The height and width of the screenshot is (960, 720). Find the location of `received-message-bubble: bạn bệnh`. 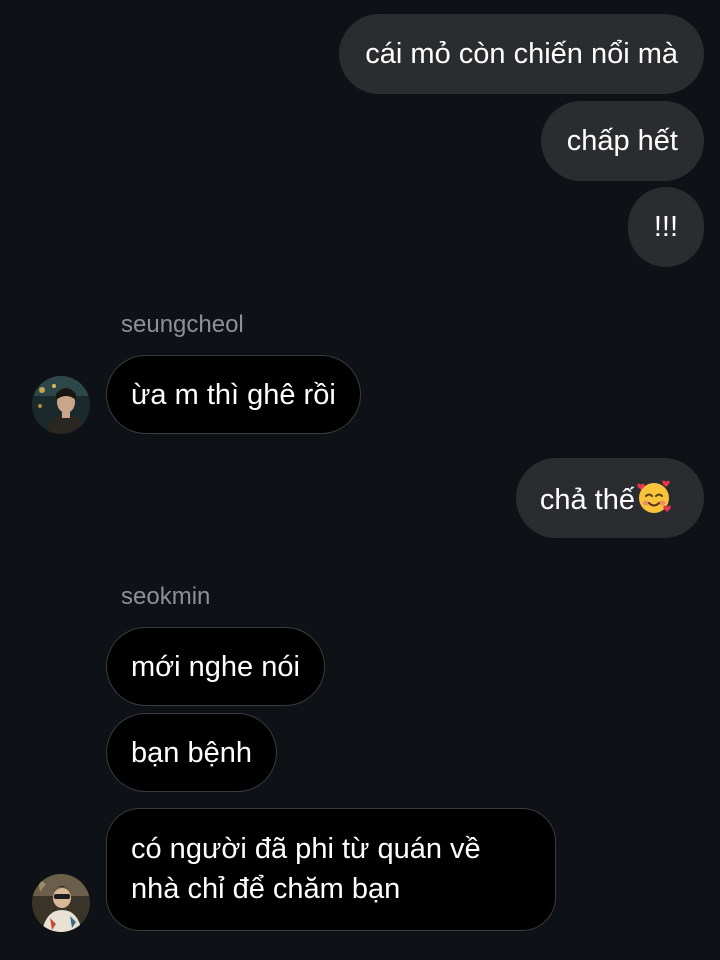

received-message-bubble: bạn bệnh is located at coordinates (191, 752).